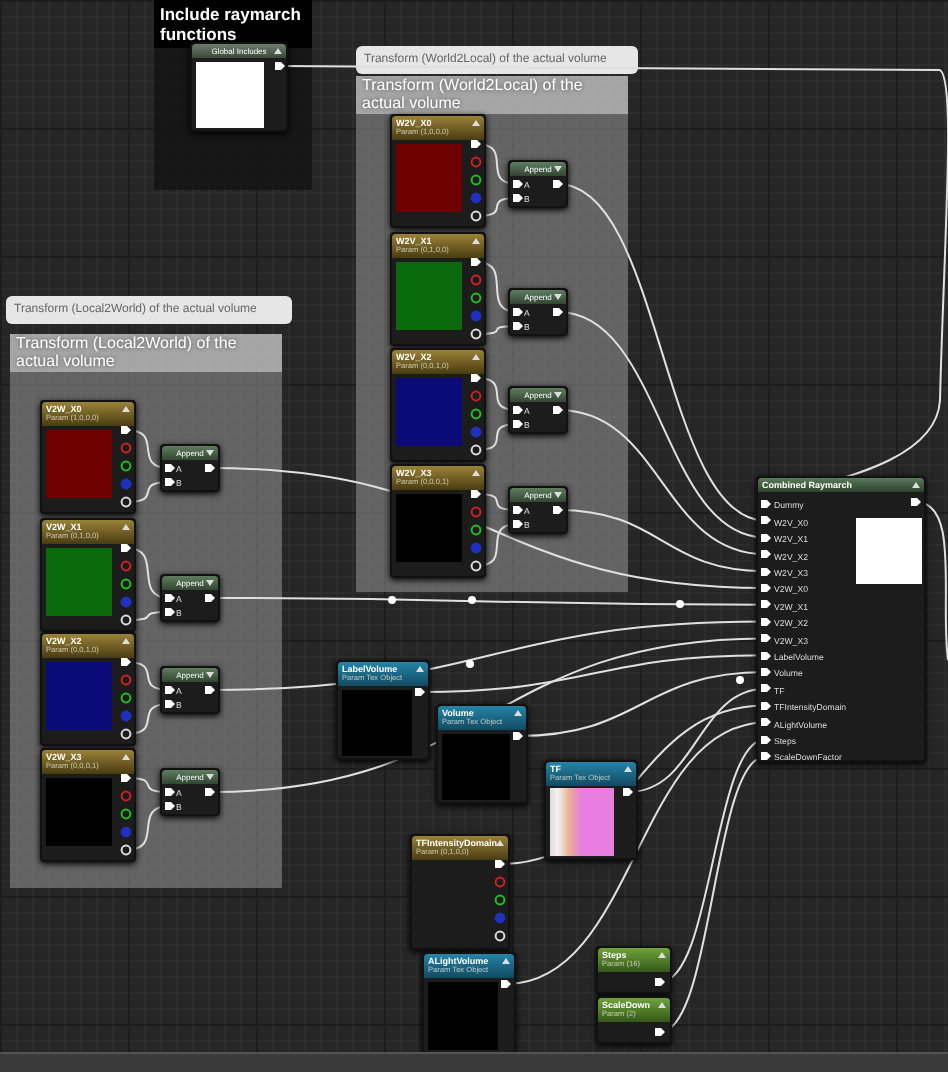 Image resolution: width=948 pixels, height=1072 pixels. What do you see at coordinates (582, 822) in the screenshot?
I see `gradient-preview` at bounding box center [582, 822].